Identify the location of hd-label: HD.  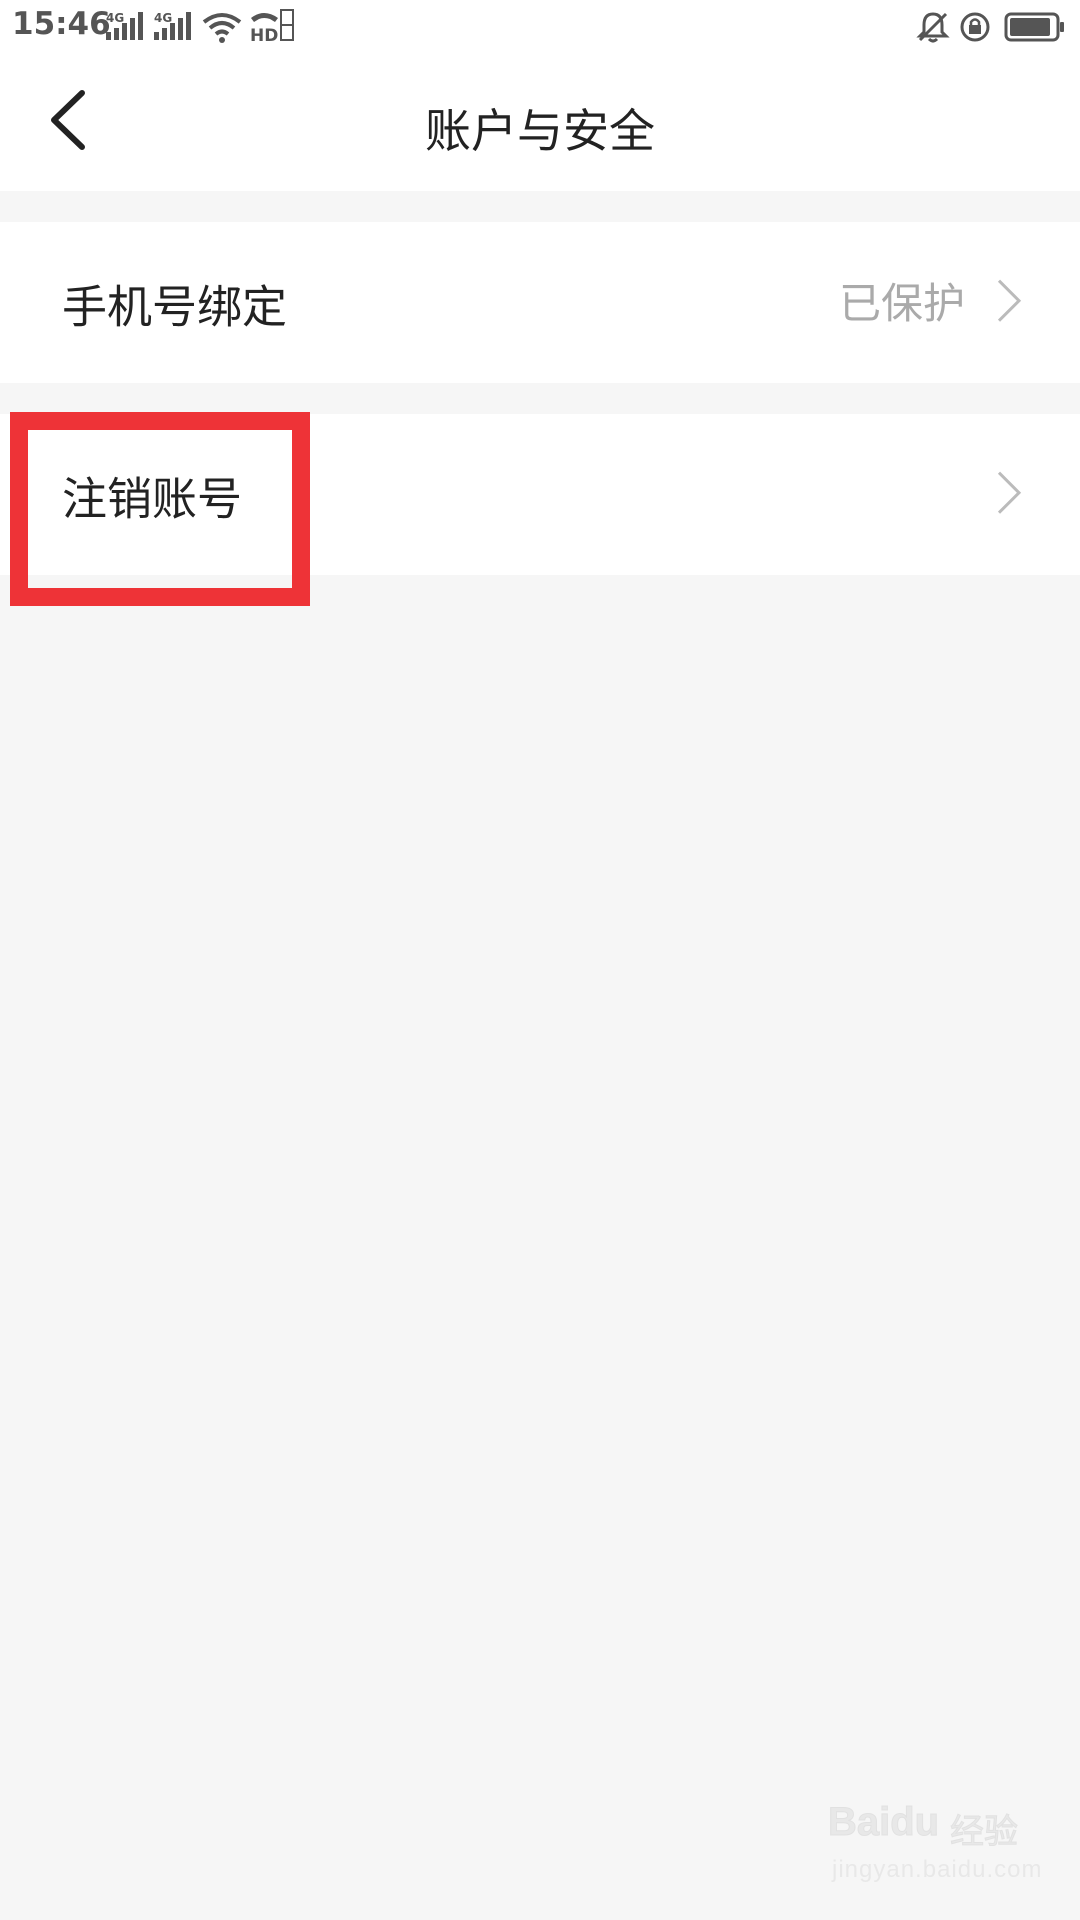
(264, 35).